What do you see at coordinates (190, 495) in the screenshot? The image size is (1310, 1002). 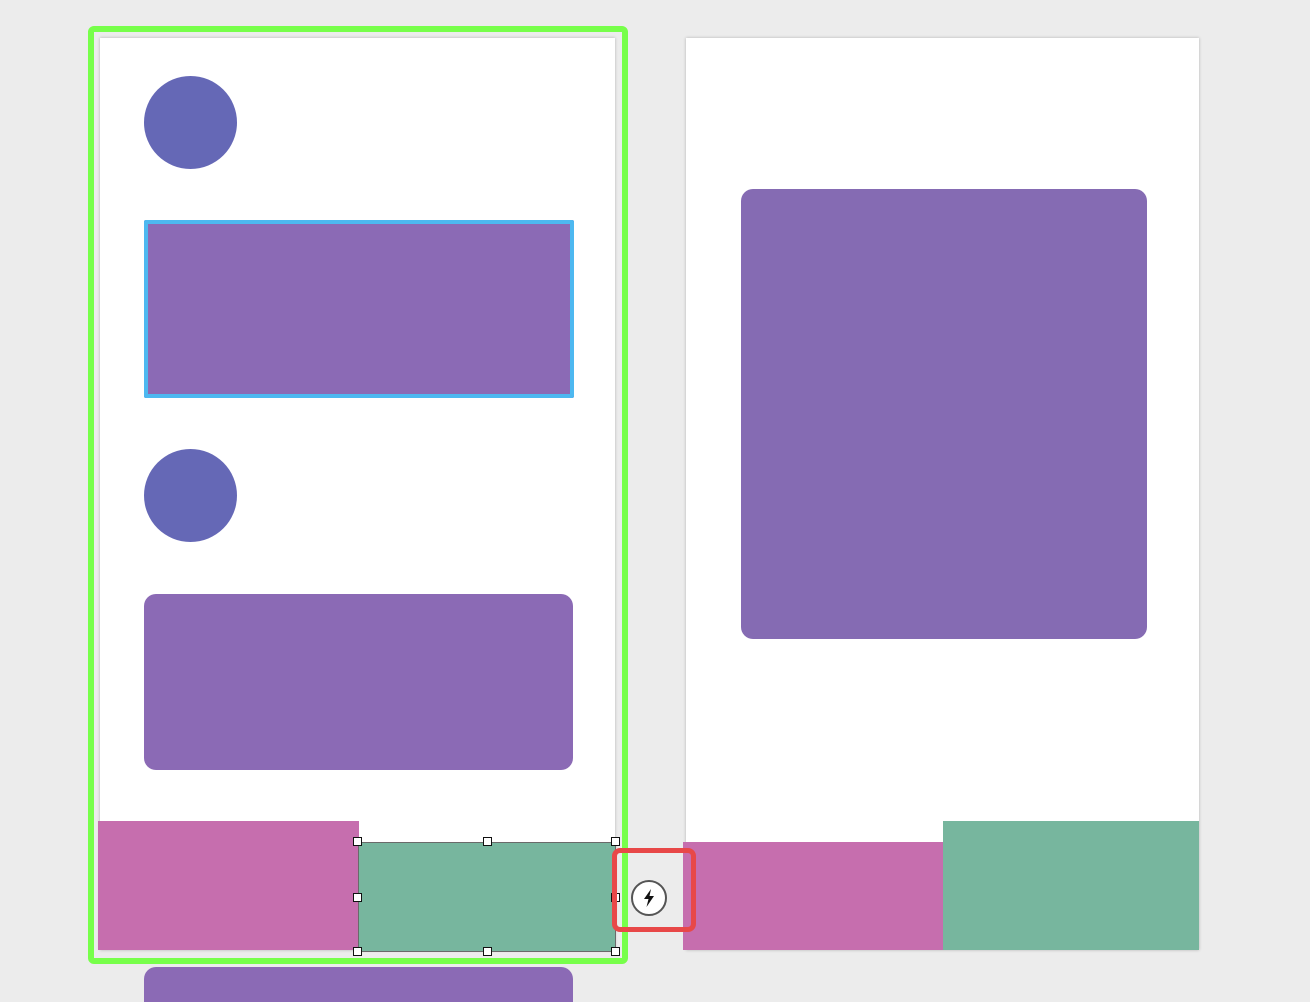 I see `avatar-circle-middle` at bounding box center [190, 495].